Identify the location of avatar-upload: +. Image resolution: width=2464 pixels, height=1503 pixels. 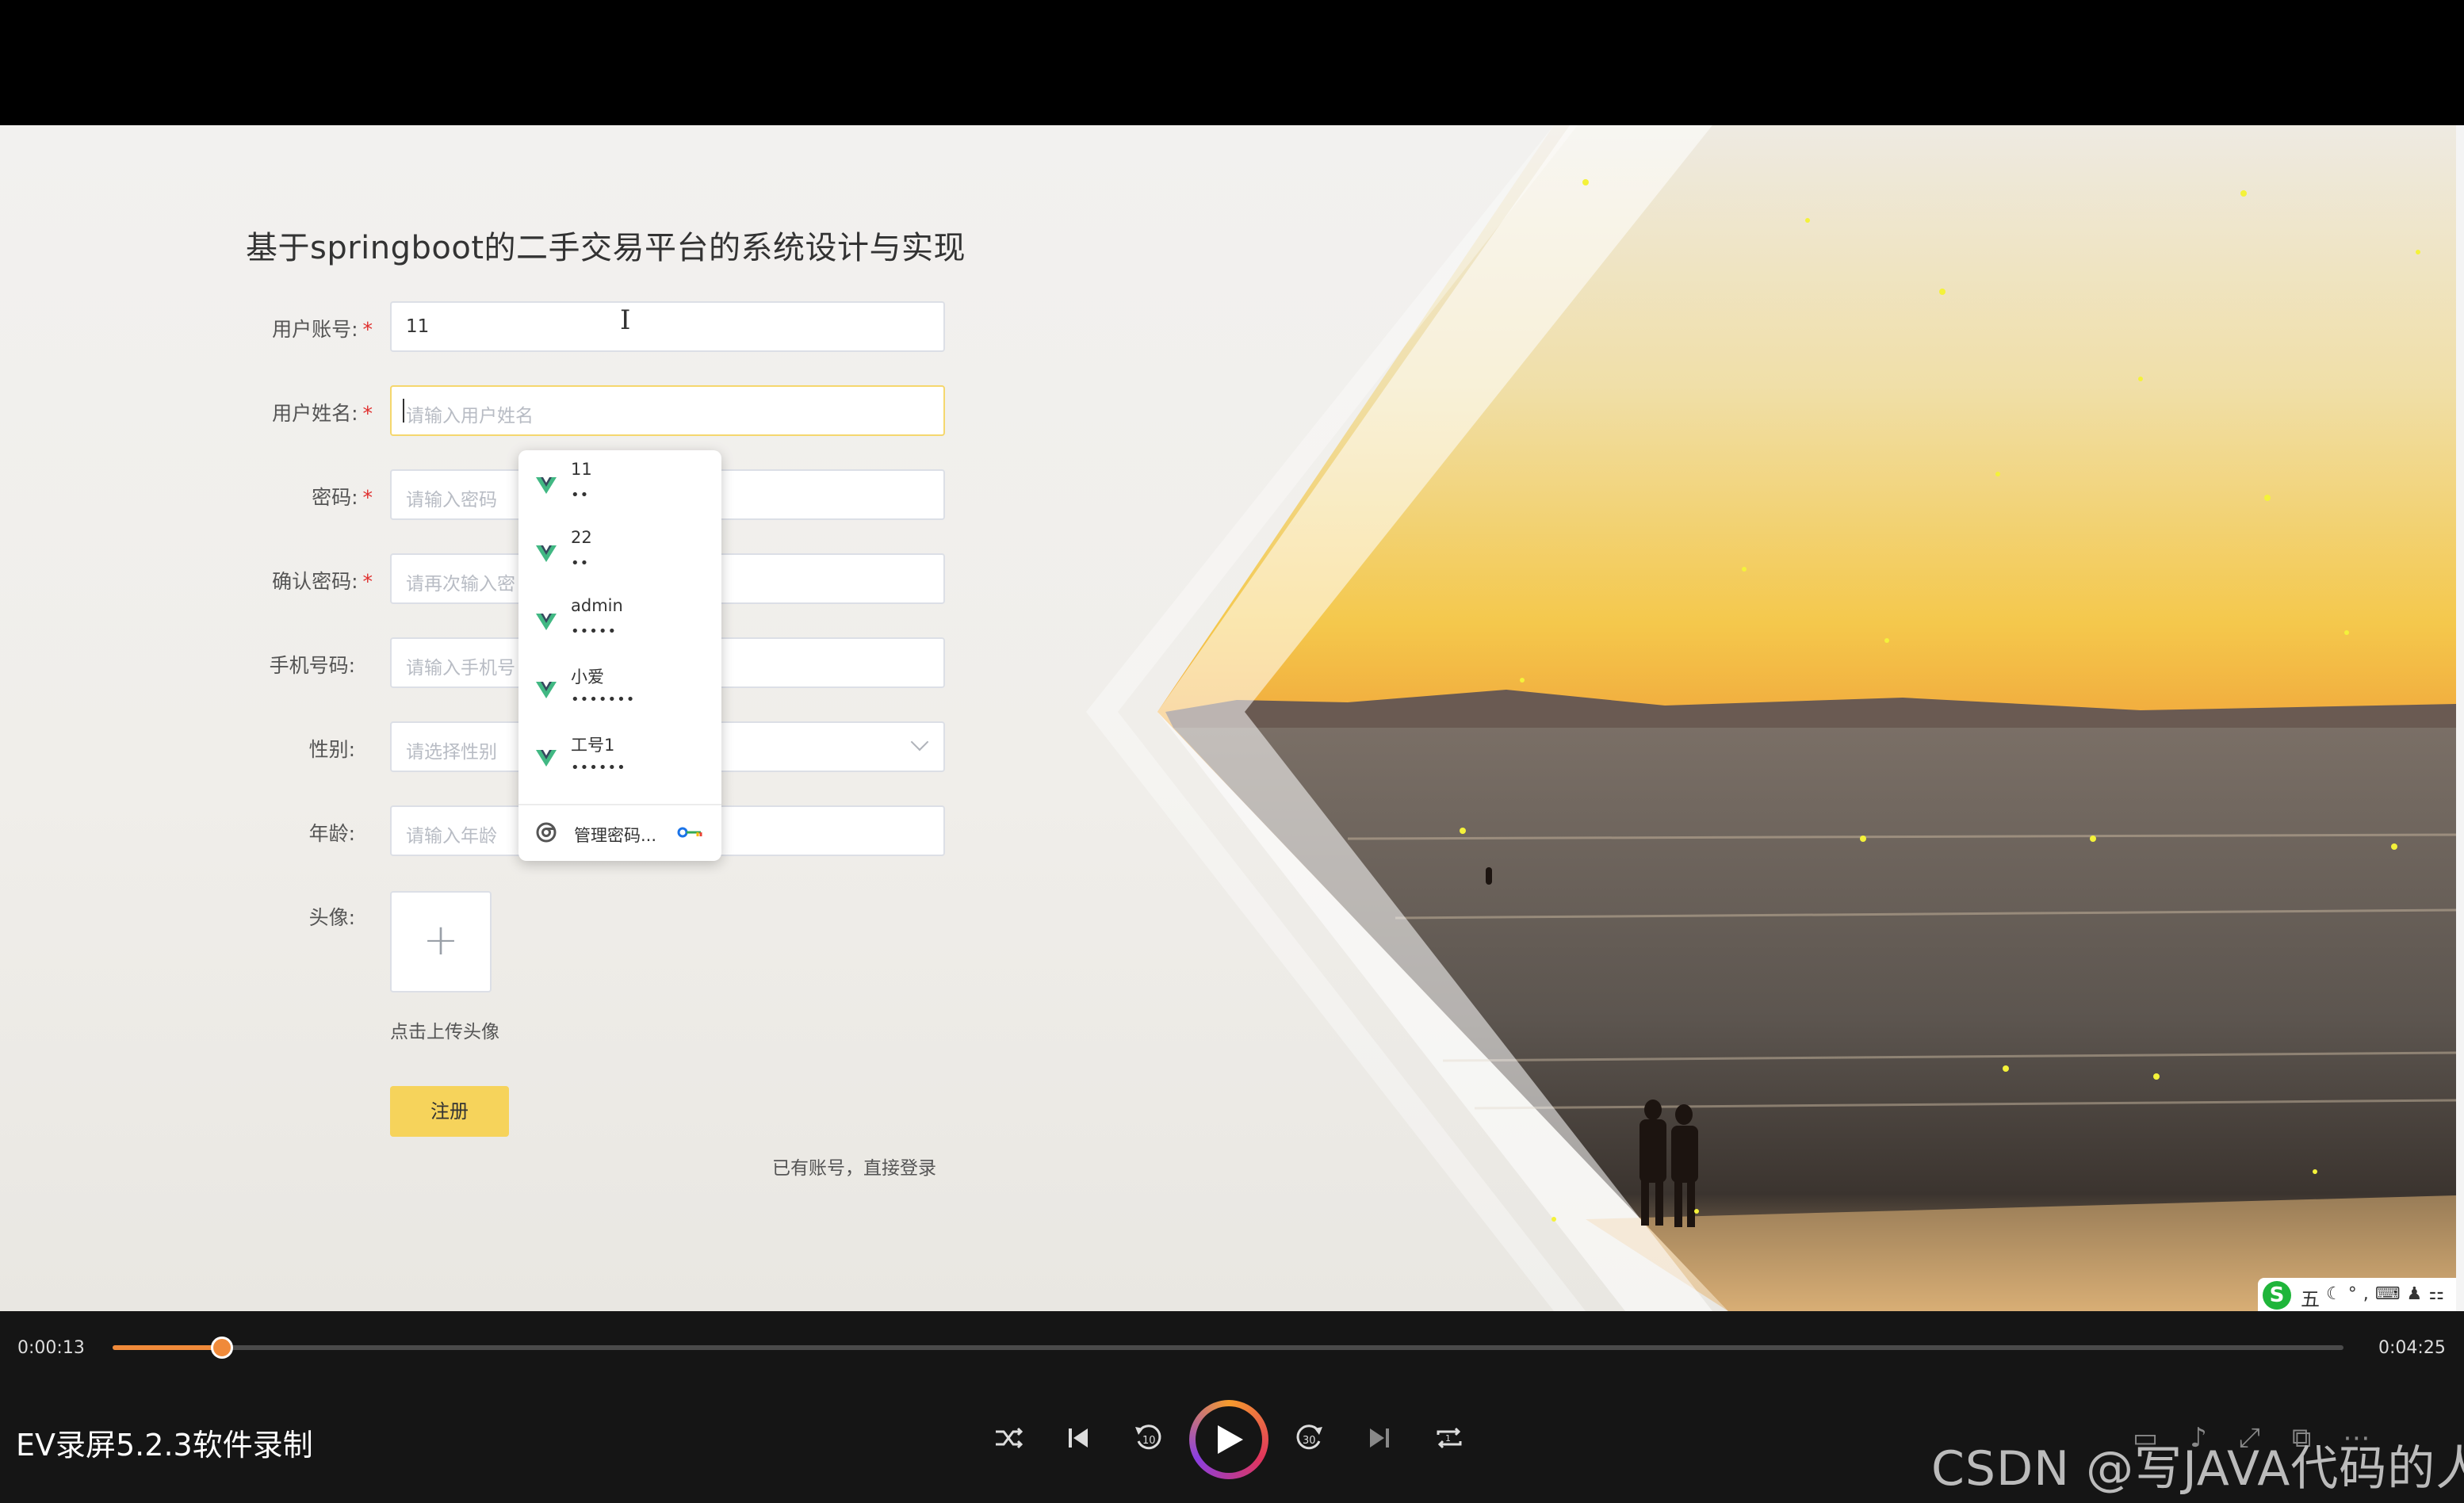
(441, 941).